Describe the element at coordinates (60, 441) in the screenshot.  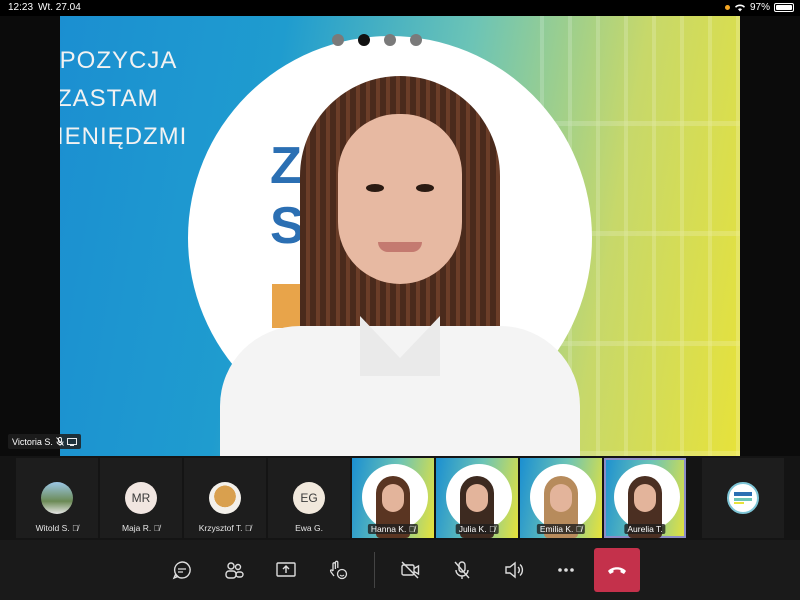
I see `mic-muted-icon` at that location.